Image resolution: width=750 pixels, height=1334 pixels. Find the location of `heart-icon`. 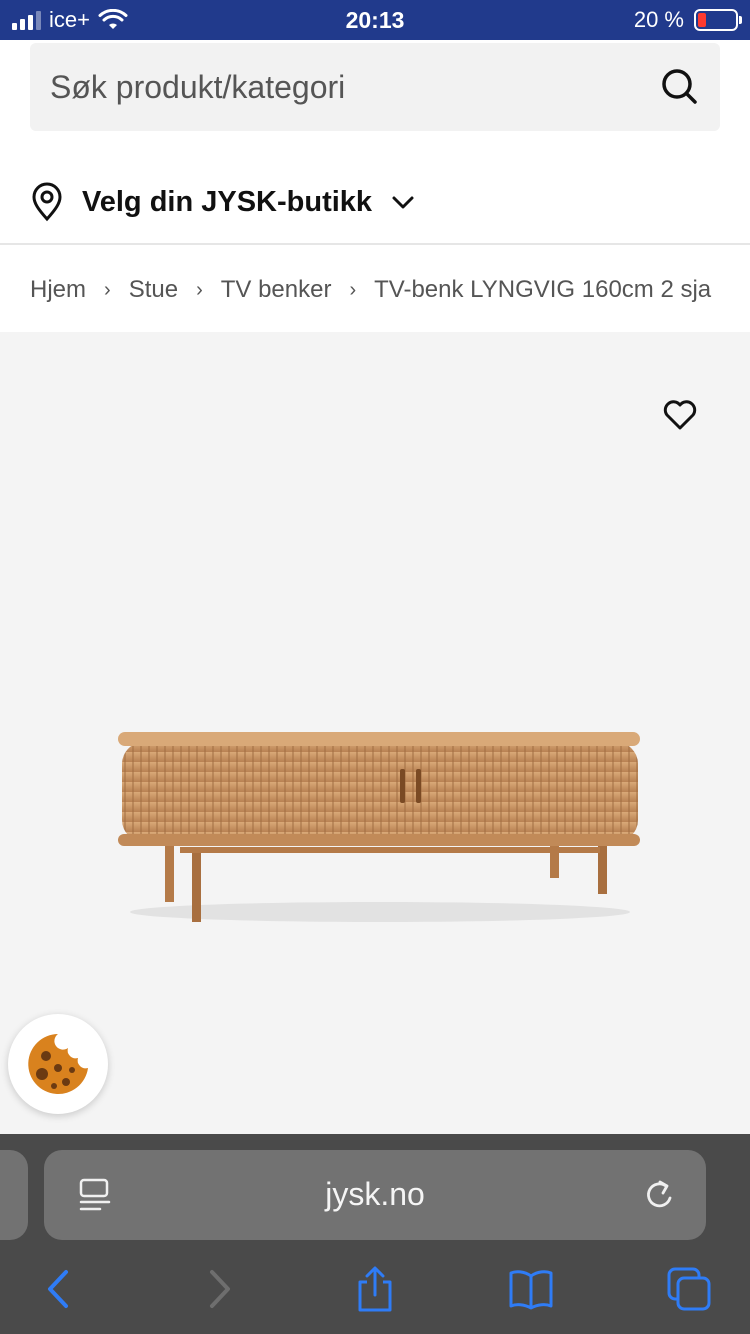

heart-icon is located at coordinates (680, 414).